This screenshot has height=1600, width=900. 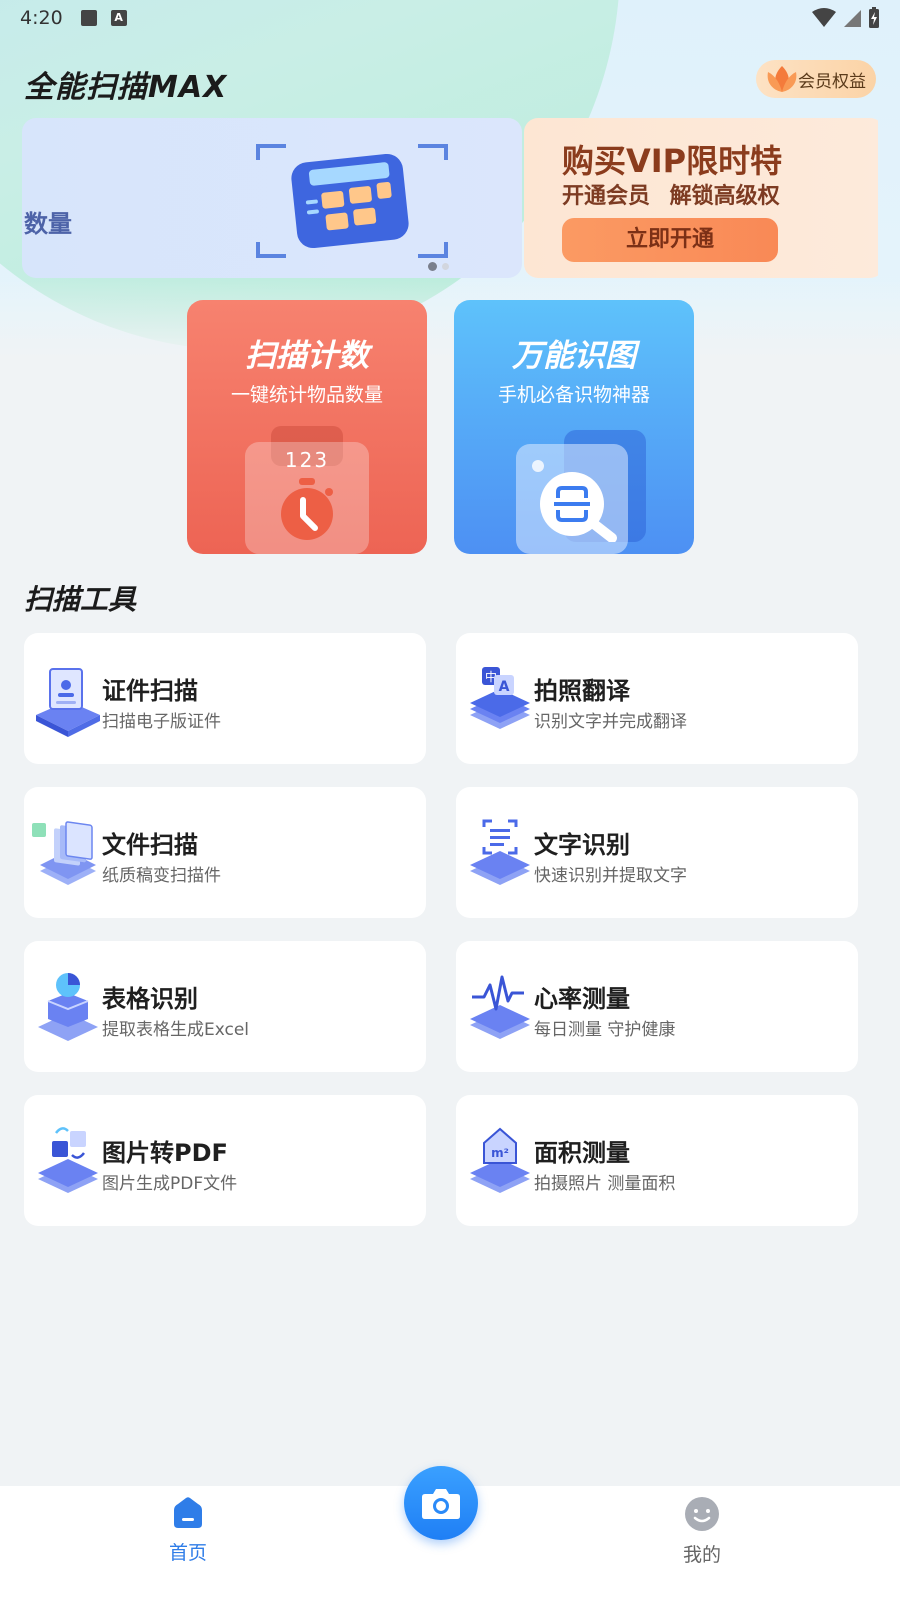 I want to click on tool-subtitle: 快速识别并提取文字, so click(x=610, y=876).